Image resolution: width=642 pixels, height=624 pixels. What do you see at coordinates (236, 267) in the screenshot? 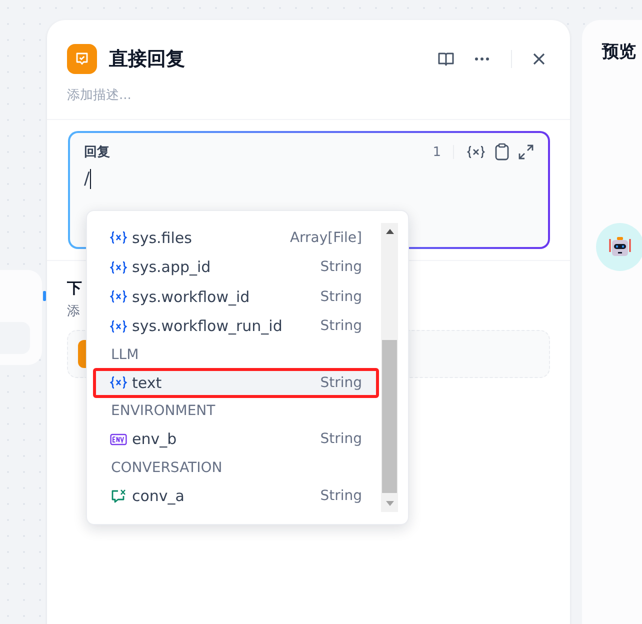
I see `variable-item: sys.app_id String` at bounding box center [236, 267].